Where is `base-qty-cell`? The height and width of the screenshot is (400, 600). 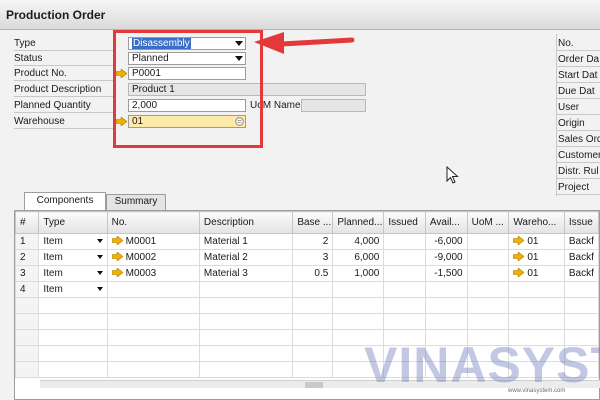
base-qty-cell is located at coordinates (313, 289).